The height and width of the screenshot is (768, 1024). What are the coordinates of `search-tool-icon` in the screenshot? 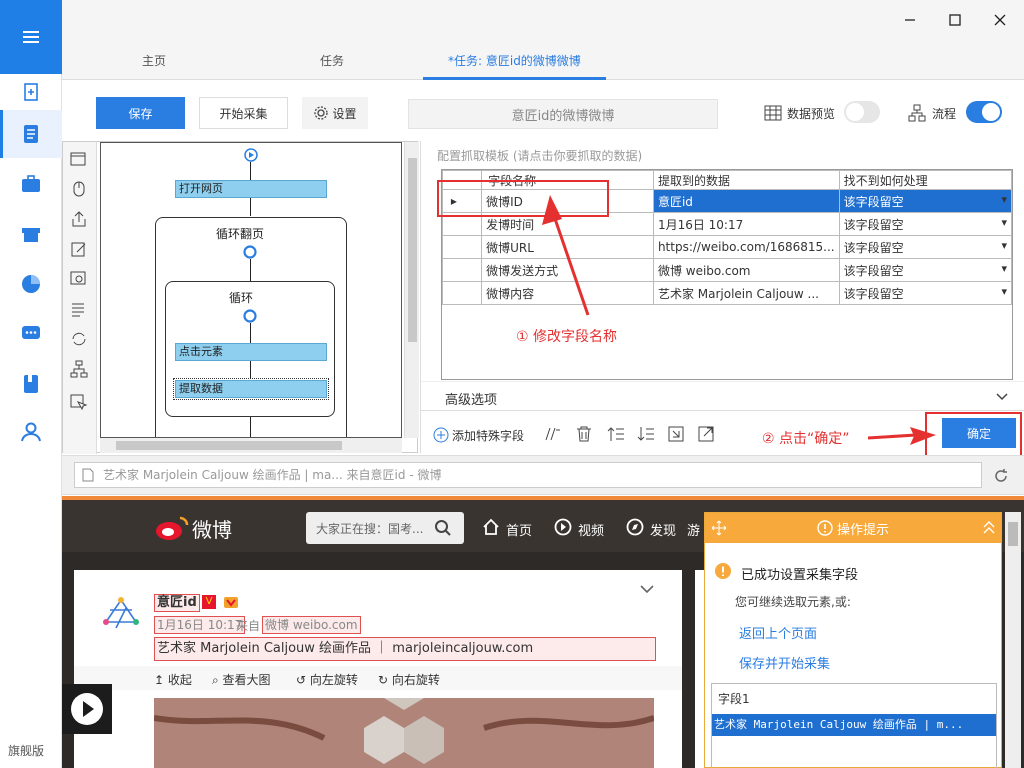 It's located at (79, 279).